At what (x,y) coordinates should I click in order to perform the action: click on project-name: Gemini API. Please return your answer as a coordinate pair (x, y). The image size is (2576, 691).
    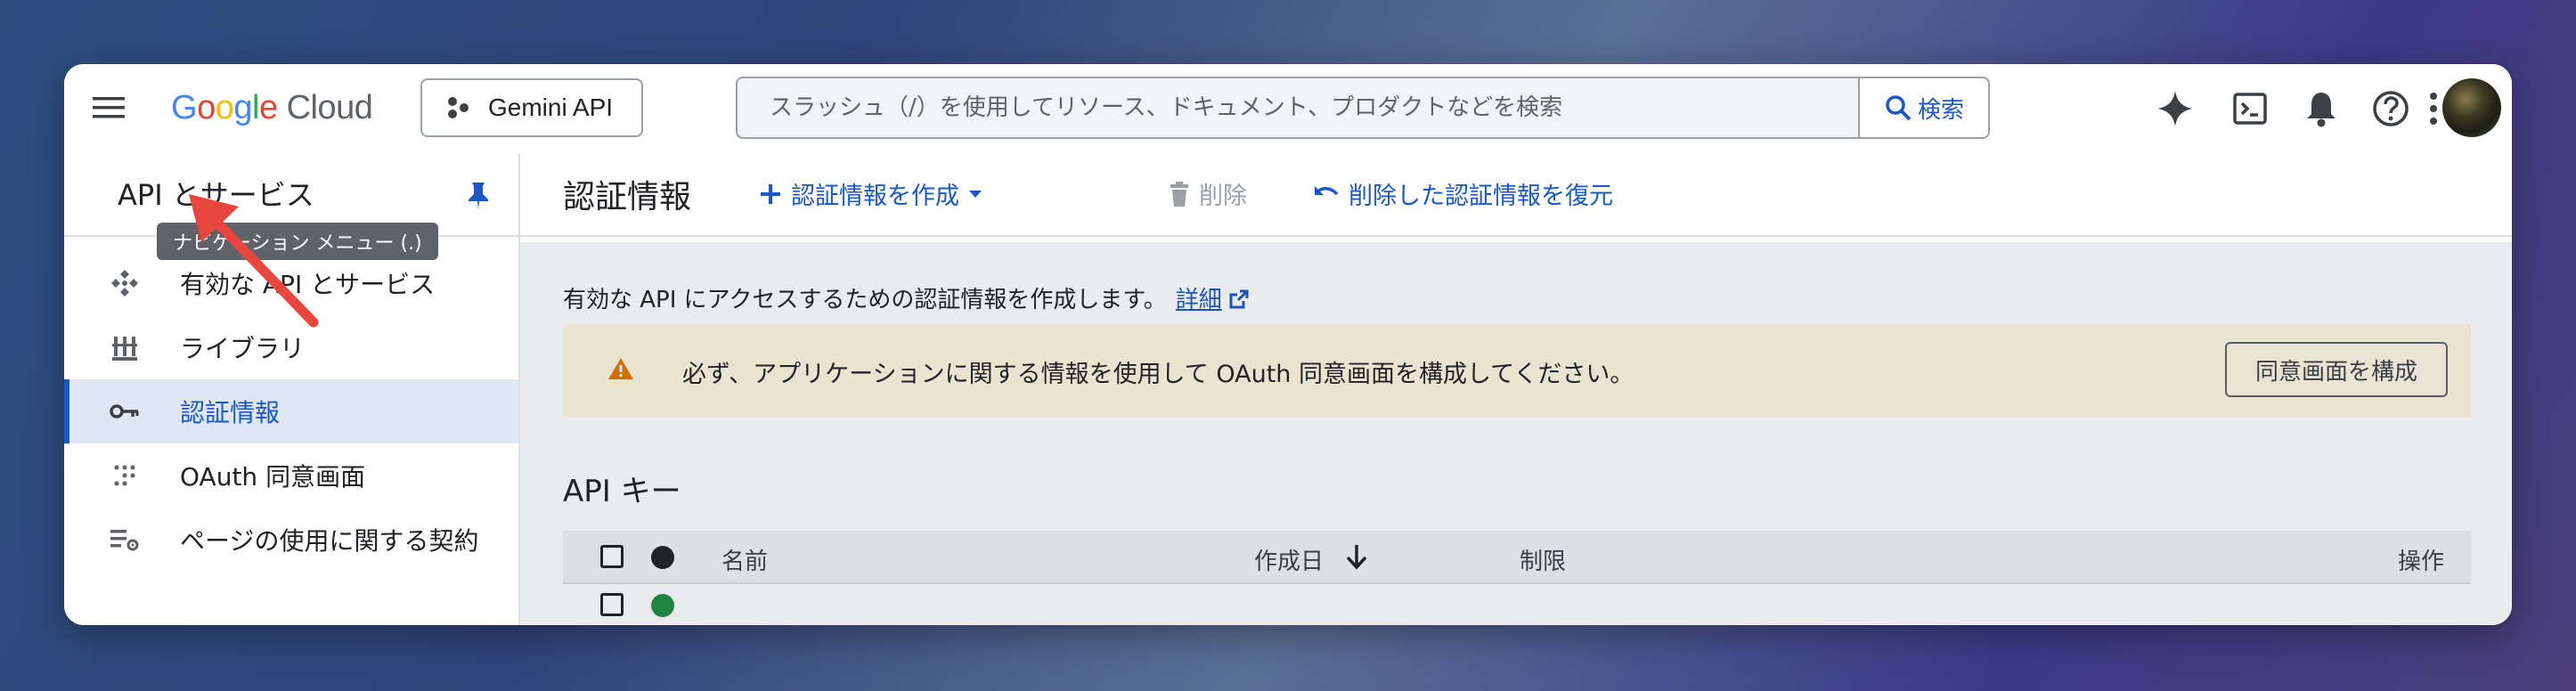
    Looking at the image, I should click on (551, 107).